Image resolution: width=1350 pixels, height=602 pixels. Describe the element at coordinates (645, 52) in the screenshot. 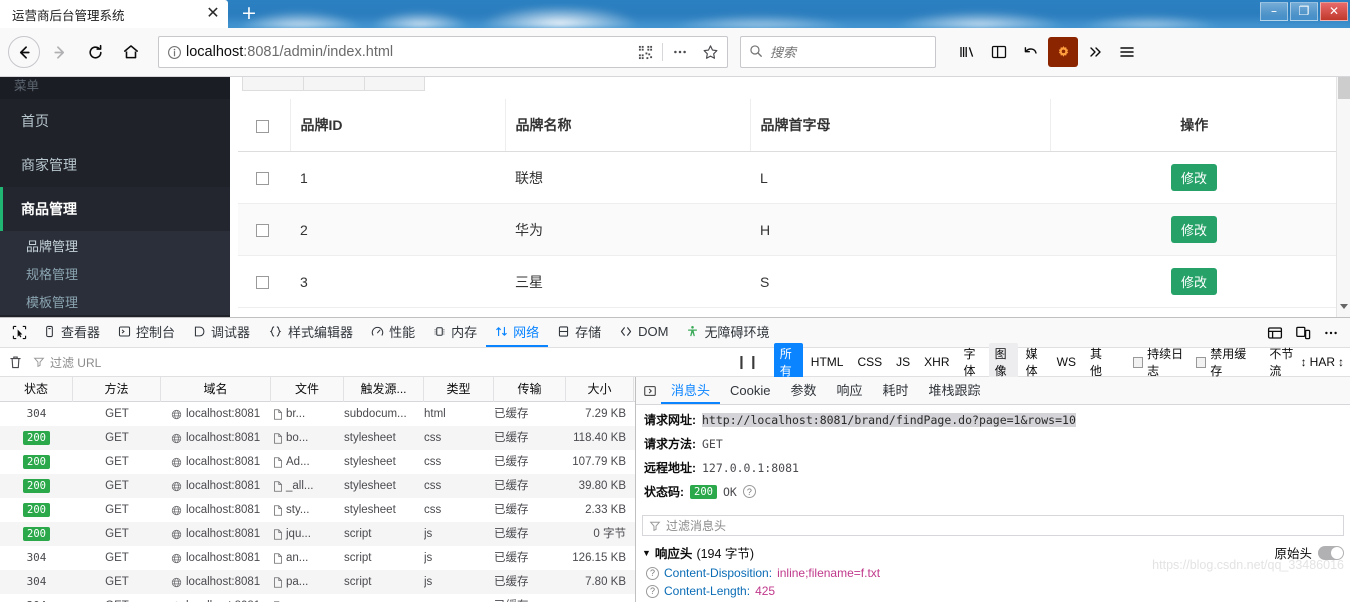

I see `qrcode-icon` at that location.